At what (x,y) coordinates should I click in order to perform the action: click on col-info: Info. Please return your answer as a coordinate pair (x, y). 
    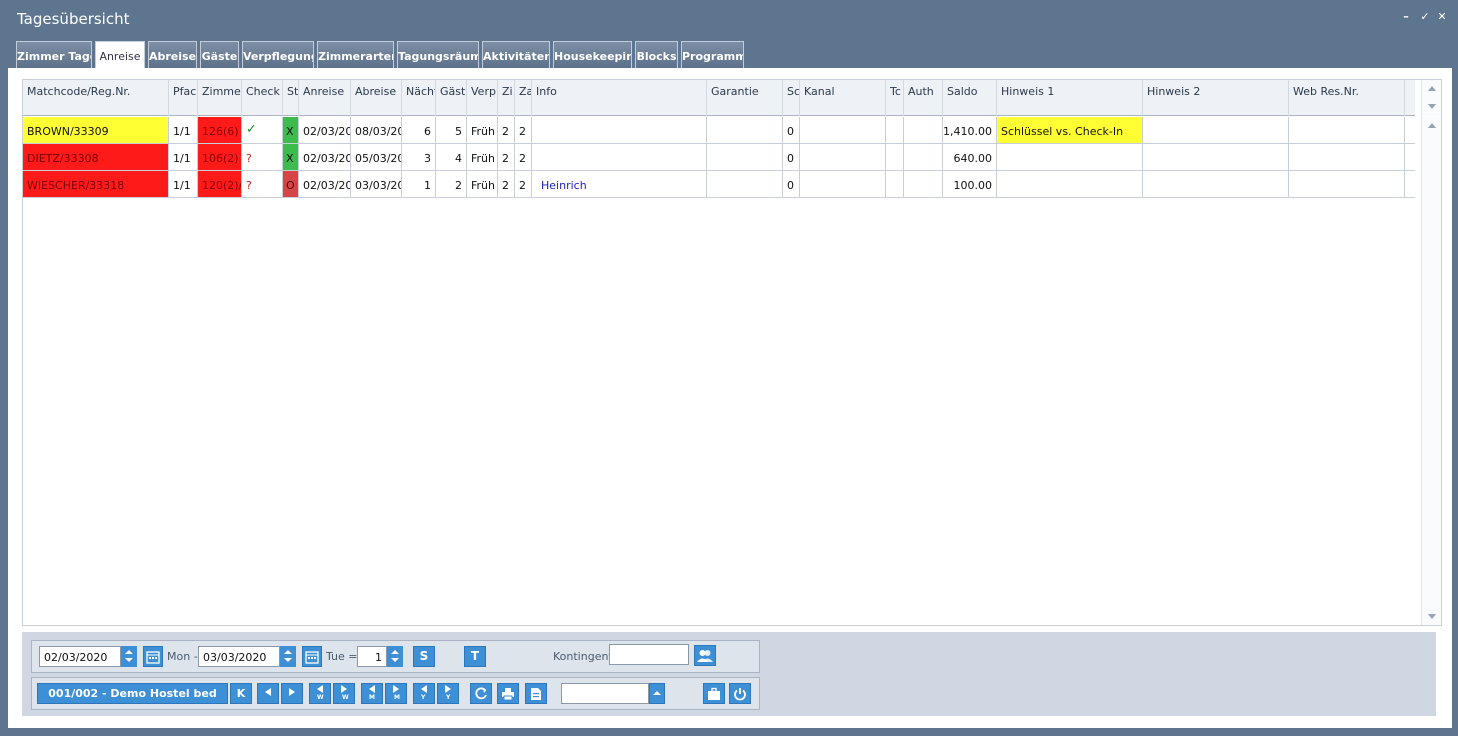
    Looking at the image, I should click on (619, 98).